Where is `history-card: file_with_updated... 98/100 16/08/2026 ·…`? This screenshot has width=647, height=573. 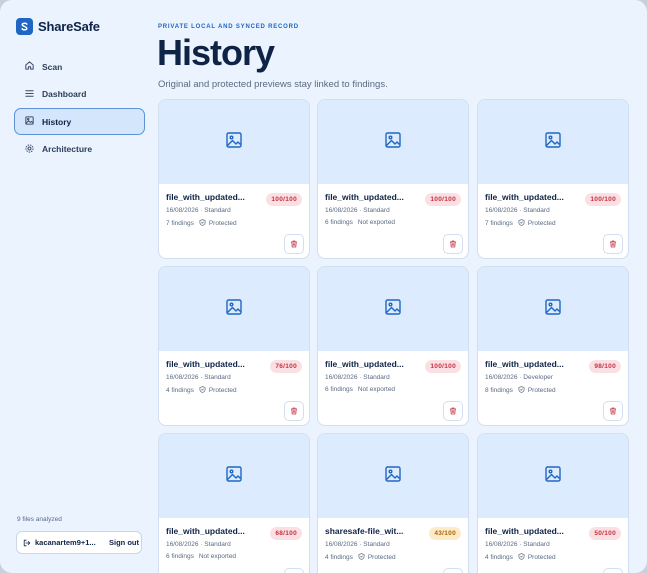 history-card: file_with_updated... 98/100 16/08/2026 ·… is located at coordinates (553, 346).